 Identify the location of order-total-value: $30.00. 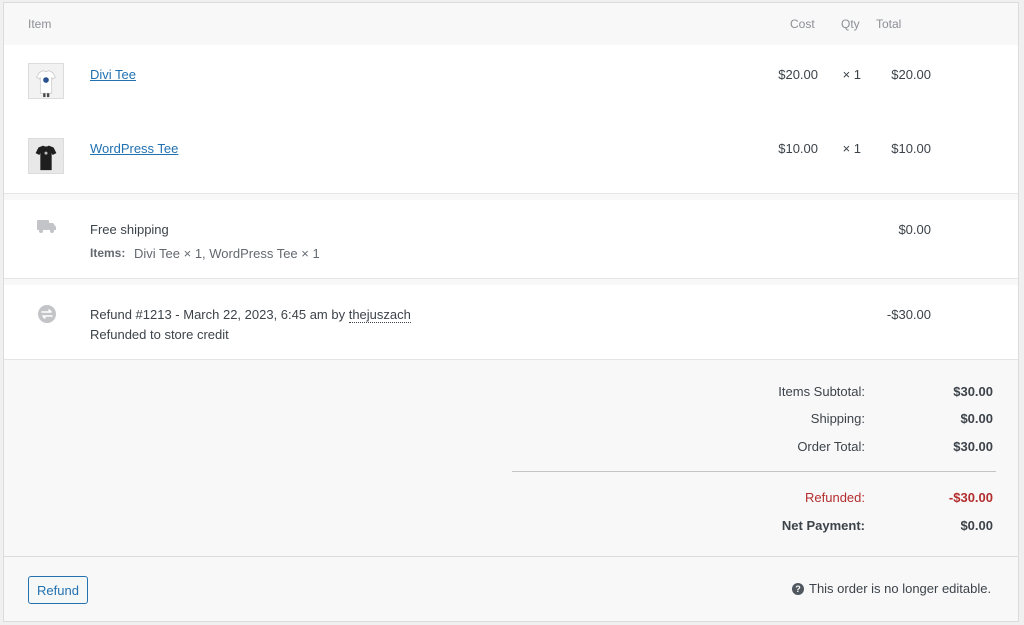
(973, 446).